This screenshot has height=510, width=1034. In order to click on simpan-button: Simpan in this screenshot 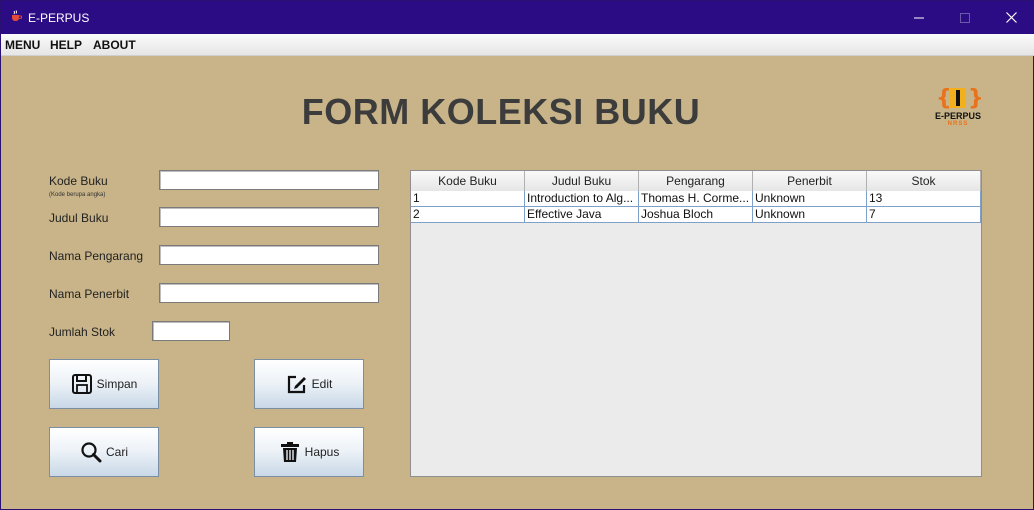, I will do `click(104, 384)`.